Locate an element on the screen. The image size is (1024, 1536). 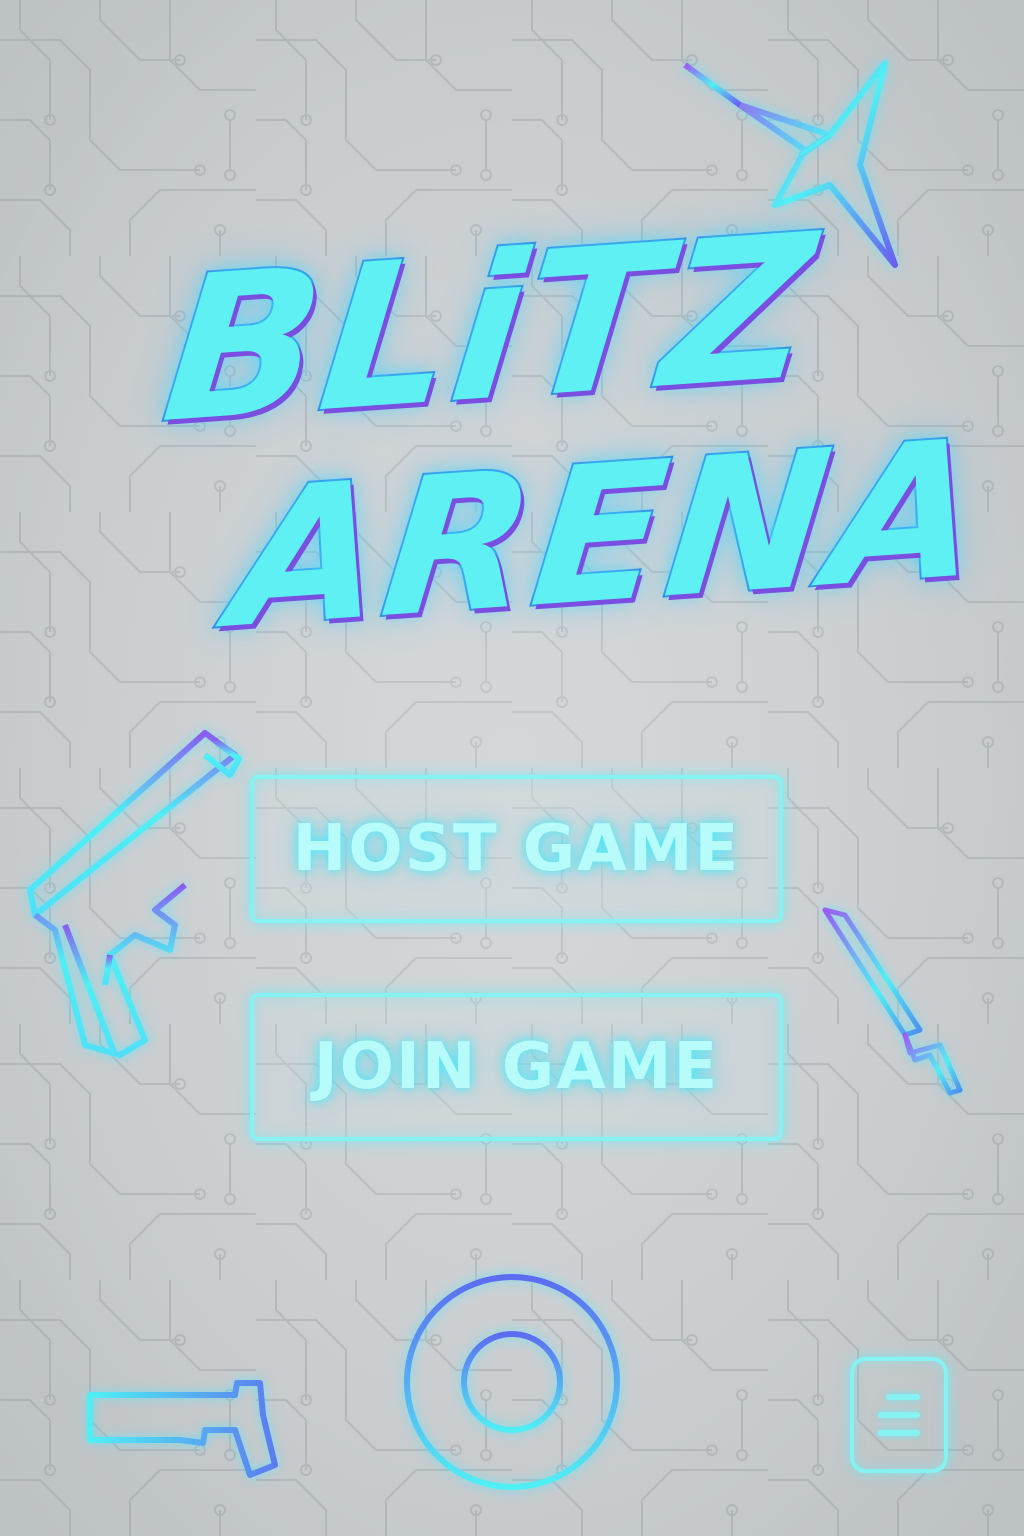
join-game-label: JOIN GAME is located at coordinates (516, 1067).